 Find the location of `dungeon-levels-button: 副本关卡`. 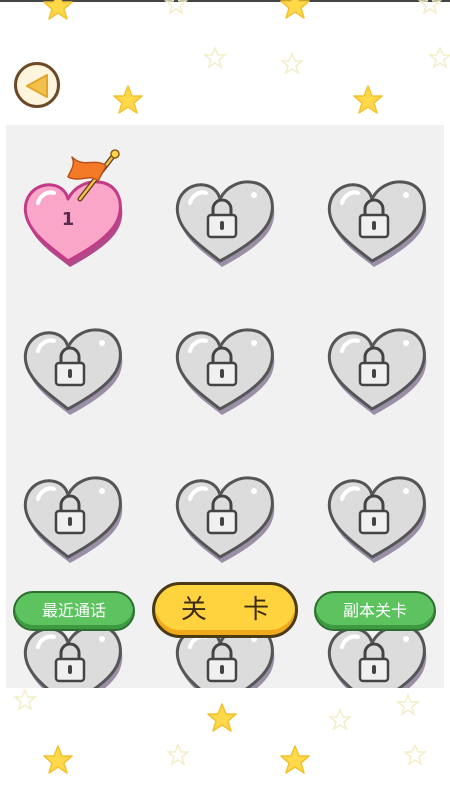

dungeon-levels-button: 副本关卡 is located at coordinates (375, 611).